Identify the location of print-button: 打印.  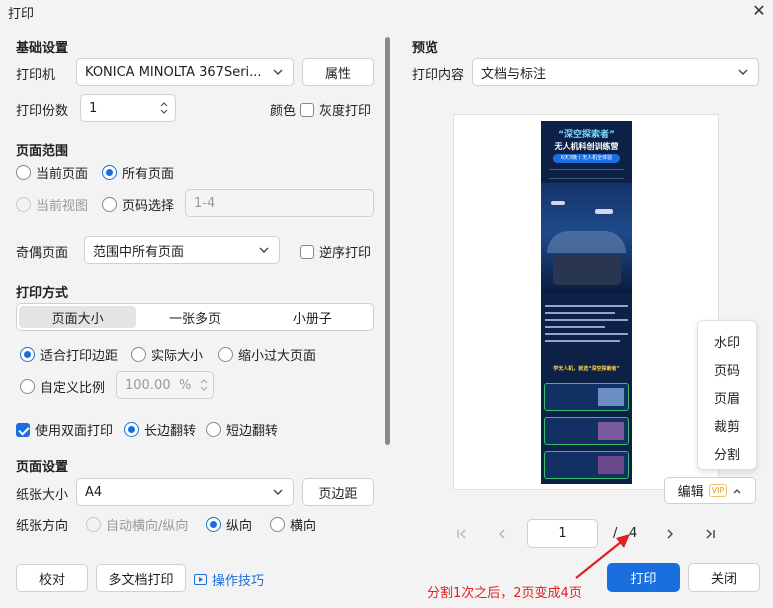
(643, 577).